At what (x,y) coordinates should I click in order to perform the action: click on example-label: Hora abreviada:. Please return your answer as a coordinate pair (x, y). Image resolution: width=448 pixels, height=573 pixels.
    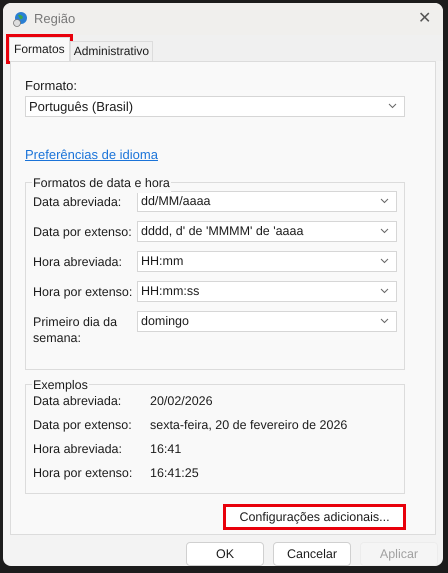
    Looking at the image, I should click on (78, 449).